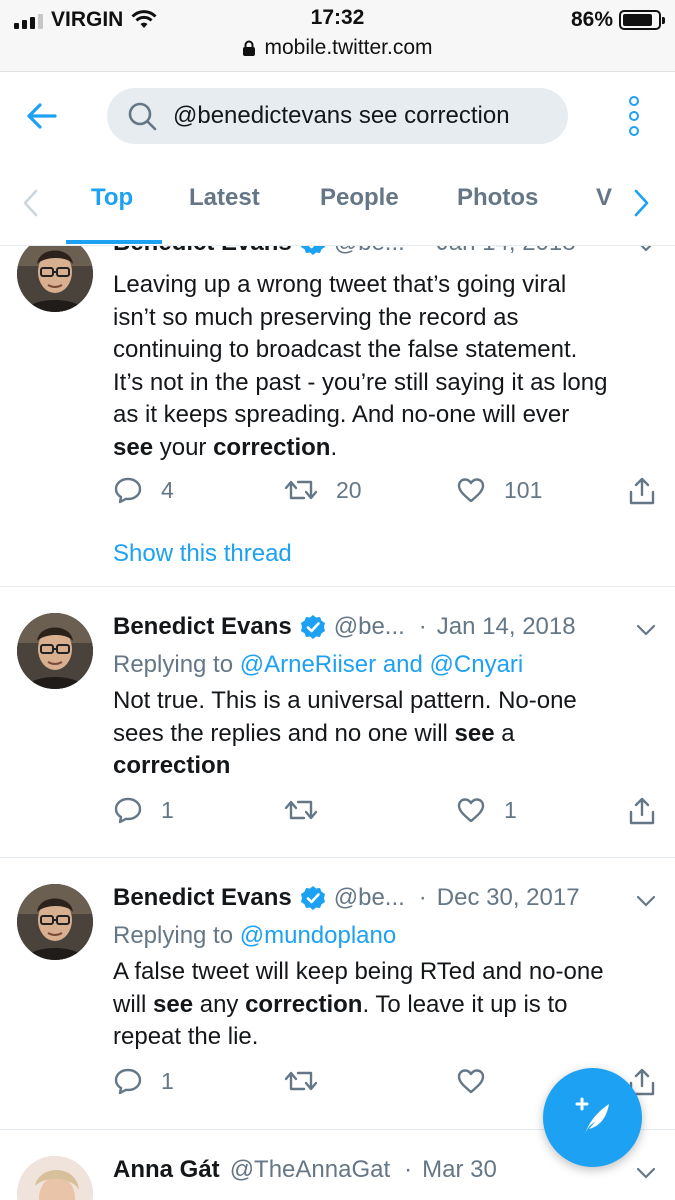  What do you see at coordinates (604, 198) in the screenshot?
I see `tab-videos: V` at bounding box center [604, 198].